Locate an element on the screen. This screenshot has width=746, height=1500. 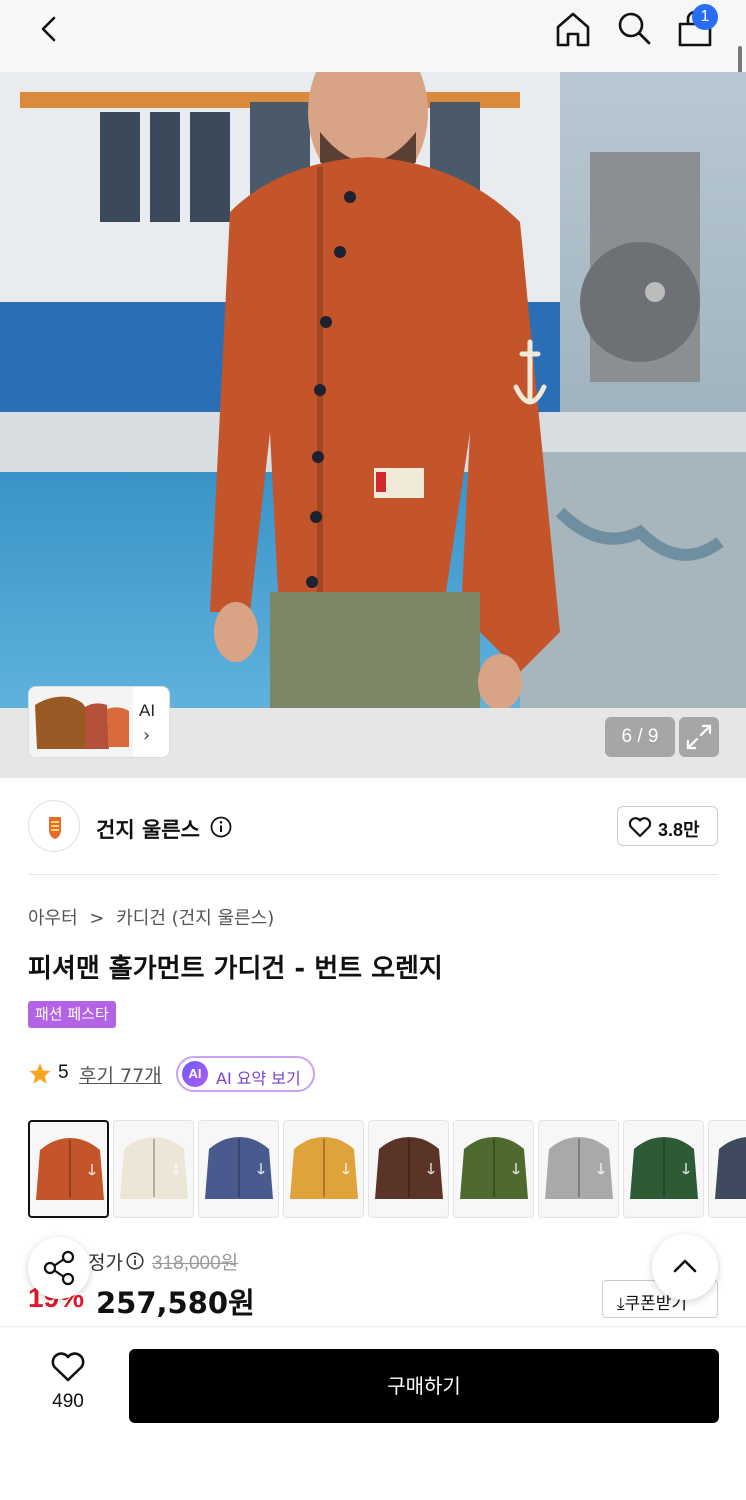
cart-count-badge: 1 is located at coordinates (705, 17).